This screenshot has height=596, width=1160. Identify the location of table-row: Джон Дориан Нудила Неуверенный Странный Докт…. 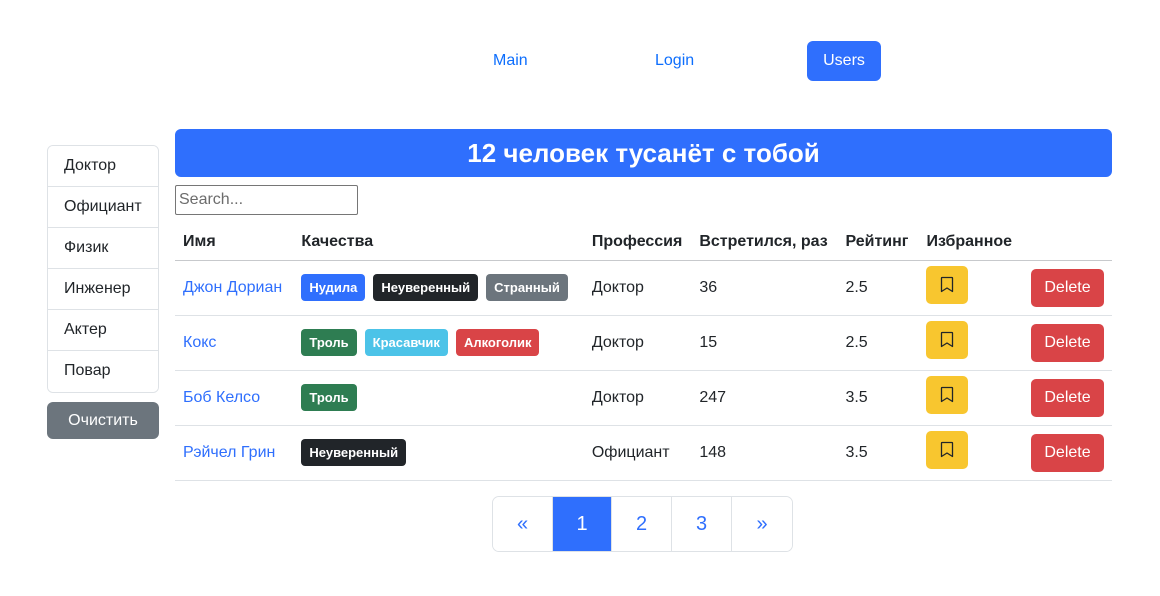
(643, 288).